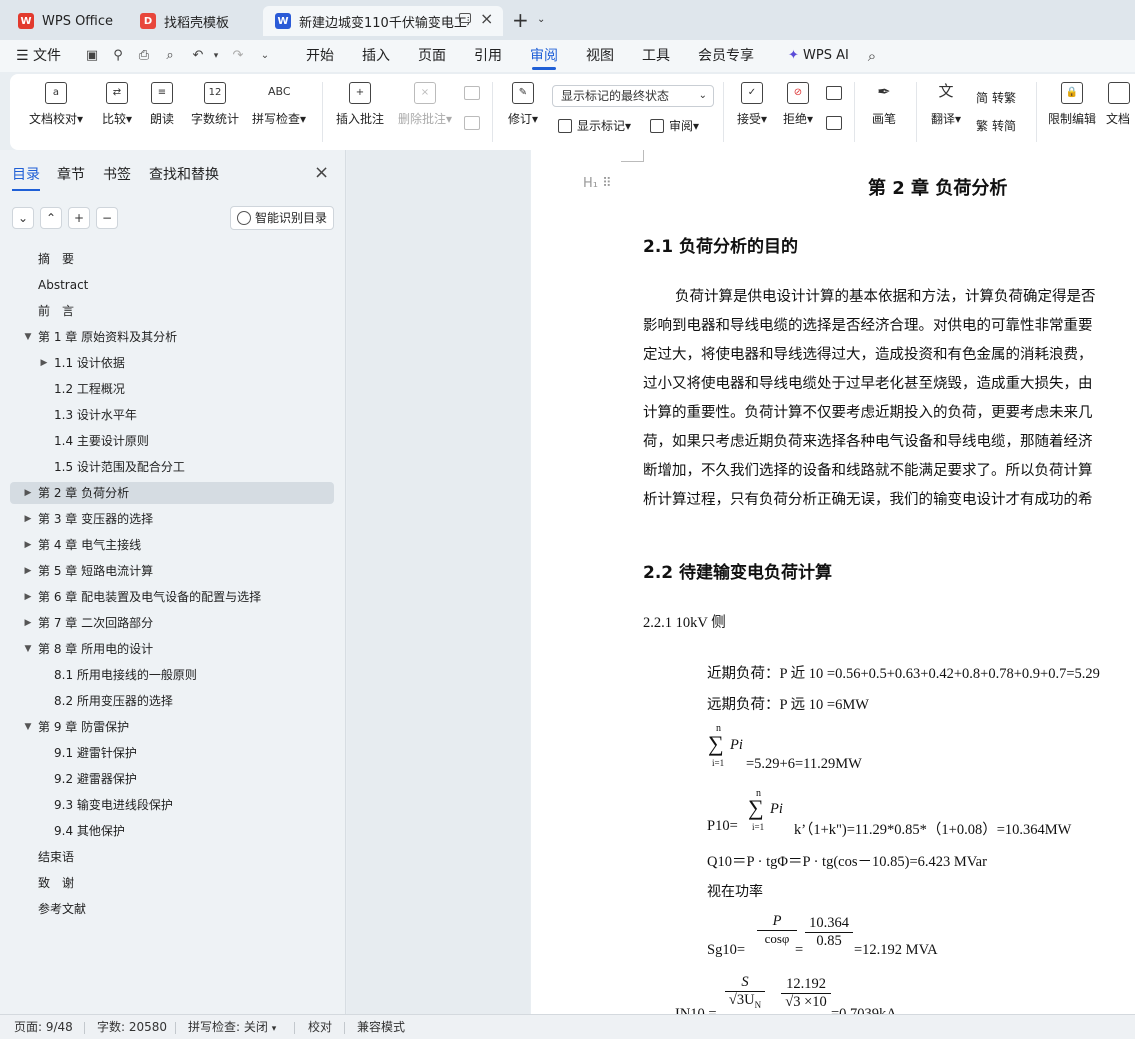 This screenshot has height=1039, width=1135. I want to click on proofread-button: a 文档校对▾, so click(56, 104).